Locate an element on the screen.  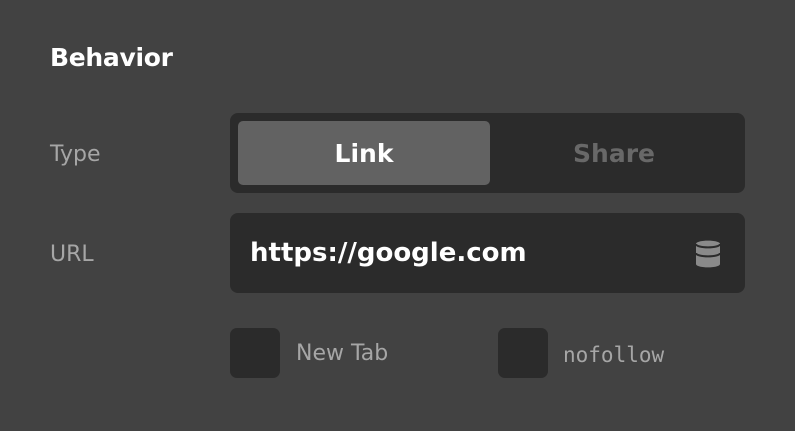
type-label: Type is located at coordinates (75, 154).